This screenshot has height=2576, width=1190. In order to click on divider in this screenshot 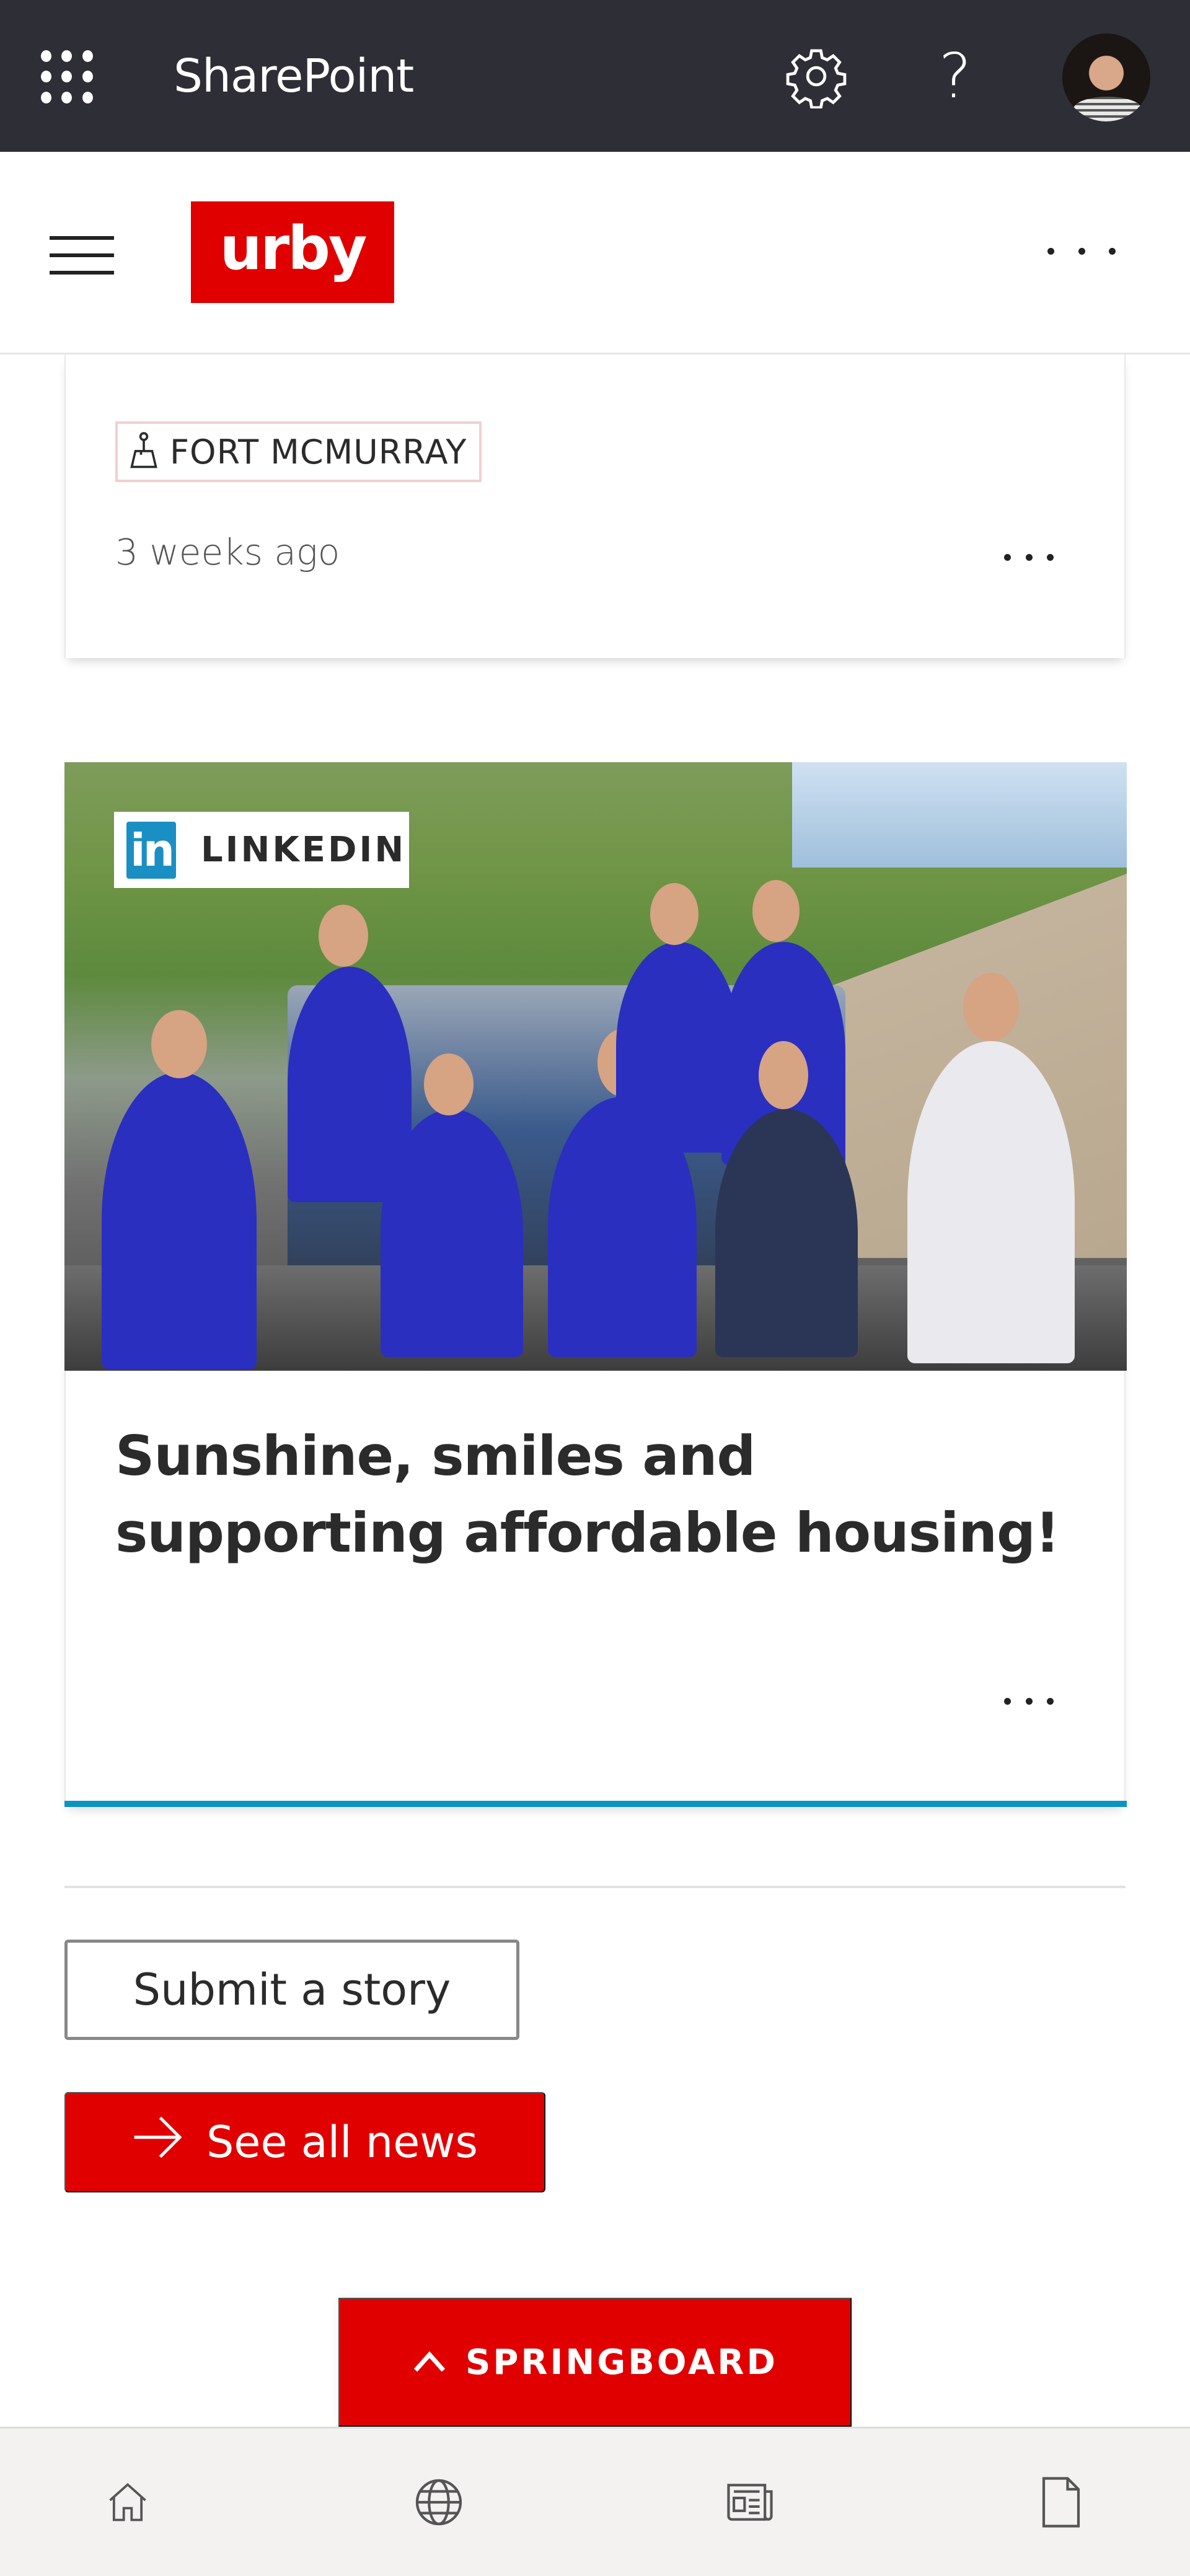, I will do `click(595, 1887)`.